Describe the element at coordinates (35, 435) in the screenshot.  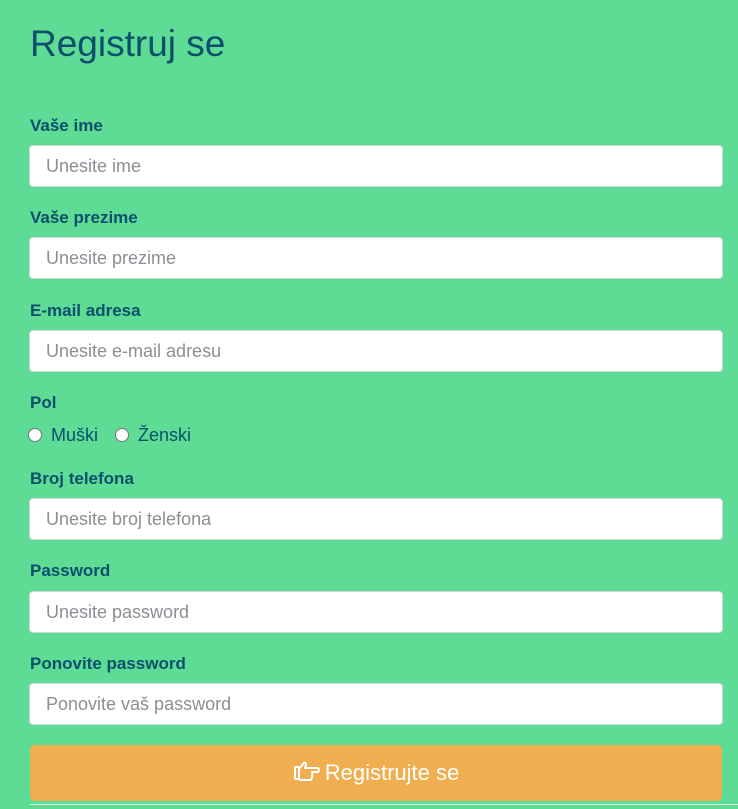
I see `radio-male` at that location.